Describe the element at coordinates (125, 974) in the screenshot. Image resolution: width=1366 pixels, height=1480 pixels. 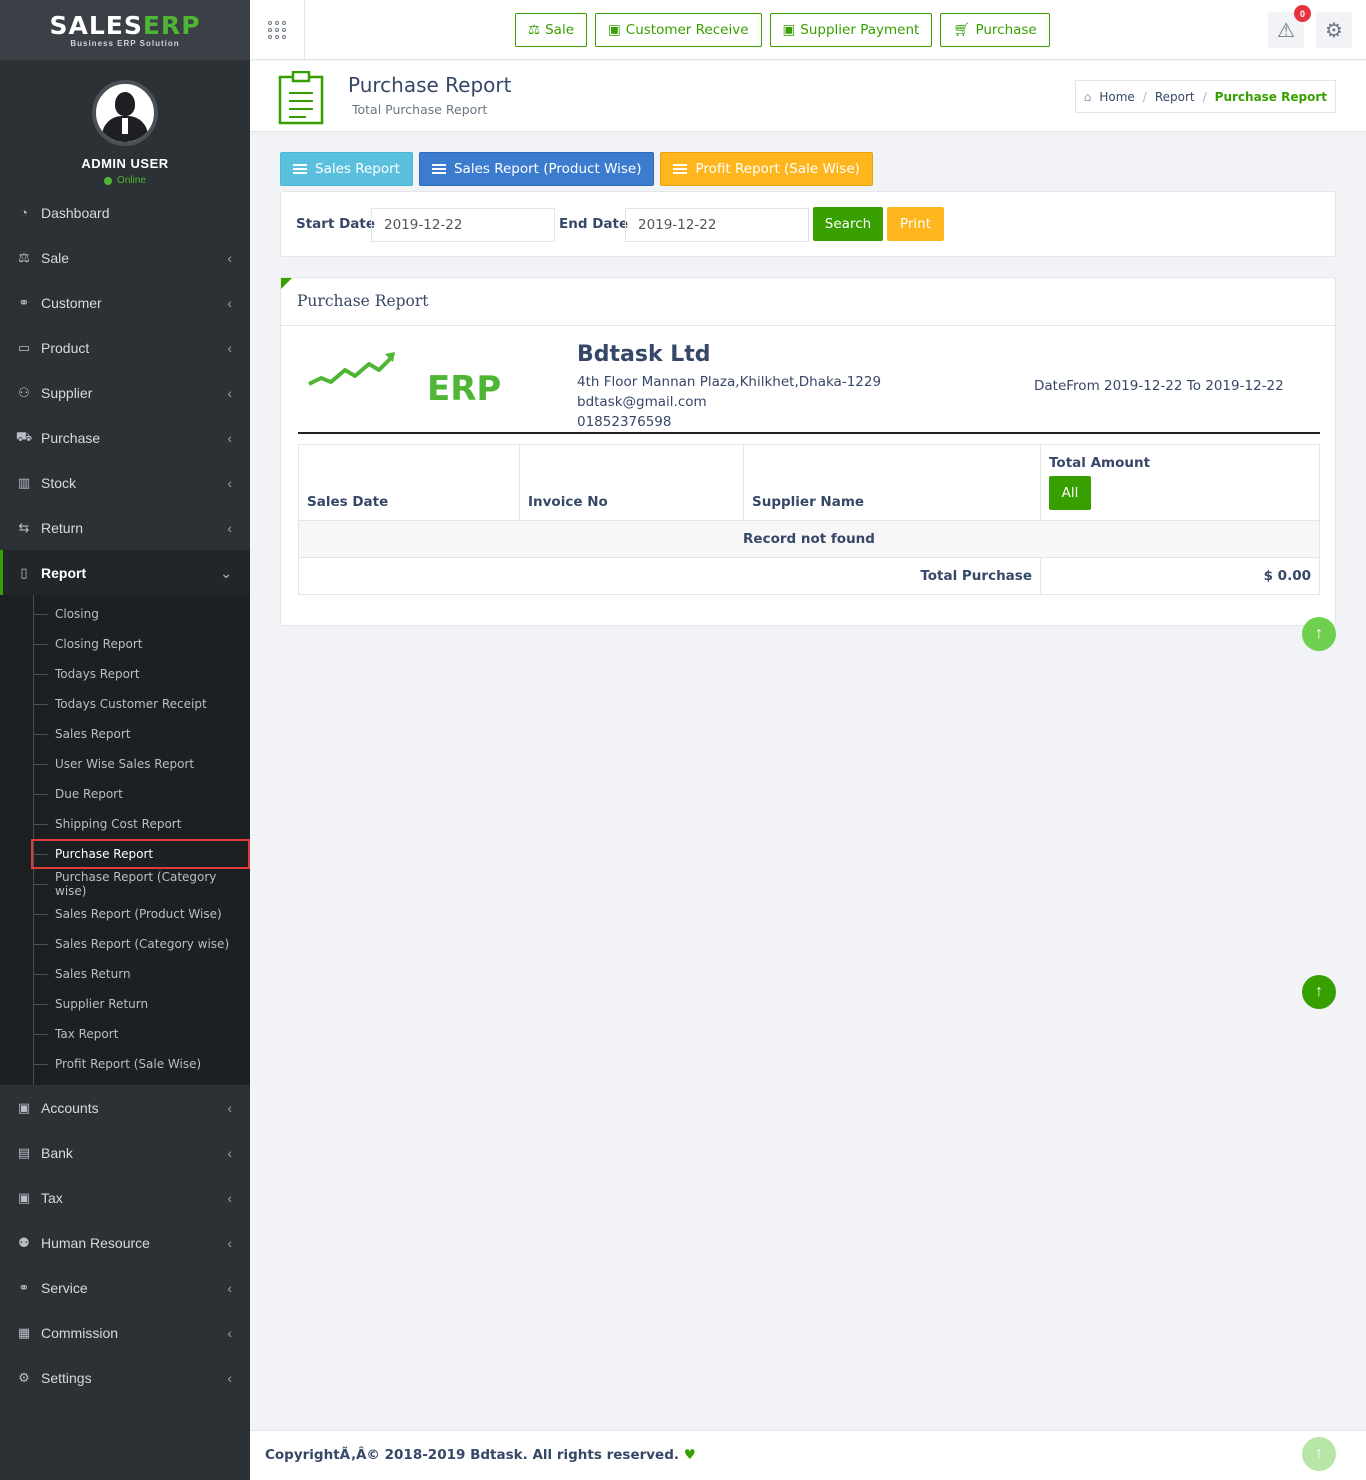
I see `submenu-item-sales-return: Sales Return` at that location.